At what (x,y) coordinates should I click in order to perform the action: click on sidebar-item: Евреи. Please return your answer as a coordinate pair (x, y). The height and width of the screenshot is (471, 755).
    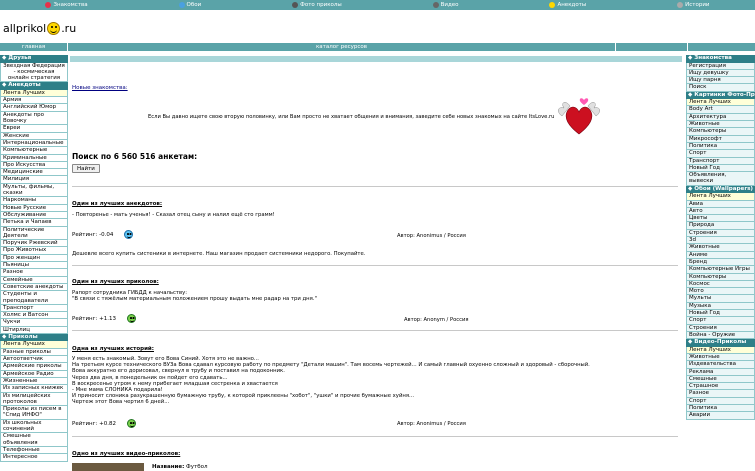
    Looking at the image, I should click on (34, 129).